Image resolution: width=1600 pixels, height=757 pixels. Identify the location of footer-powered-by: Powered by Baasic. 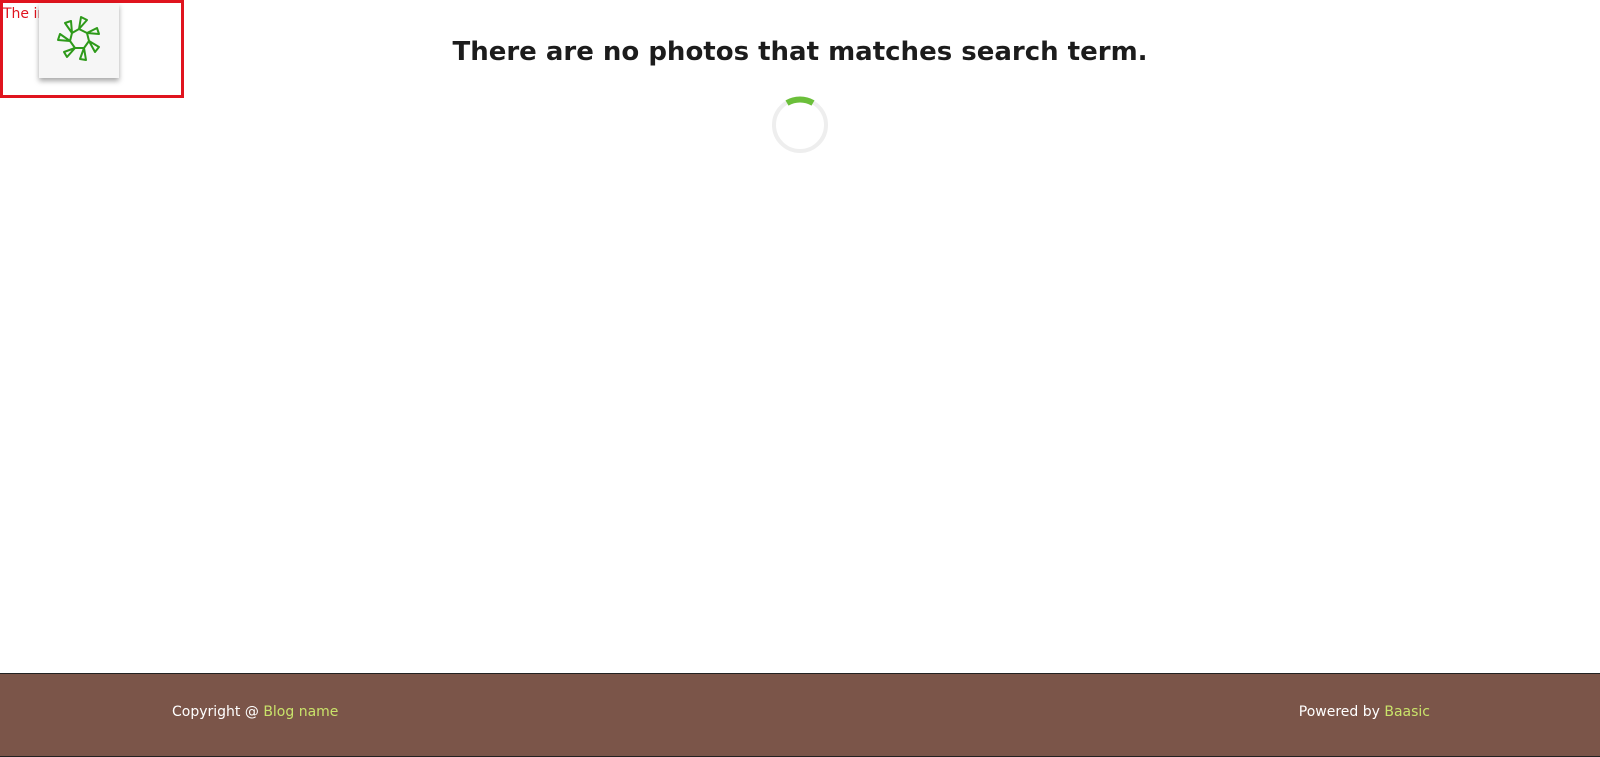
(1364, 712).